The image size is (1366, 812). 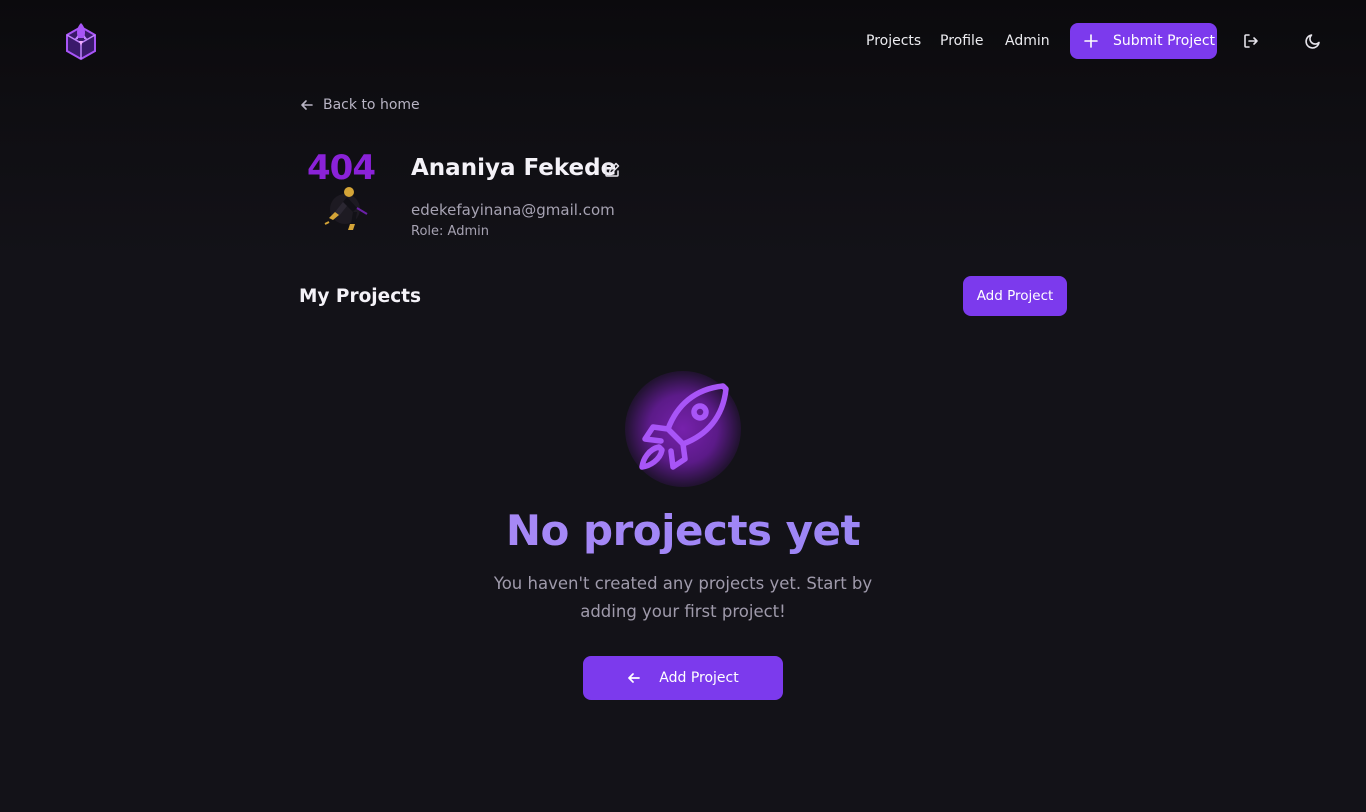 I want to click on add-project-label: Add Project, so click(x=1015, y=296).